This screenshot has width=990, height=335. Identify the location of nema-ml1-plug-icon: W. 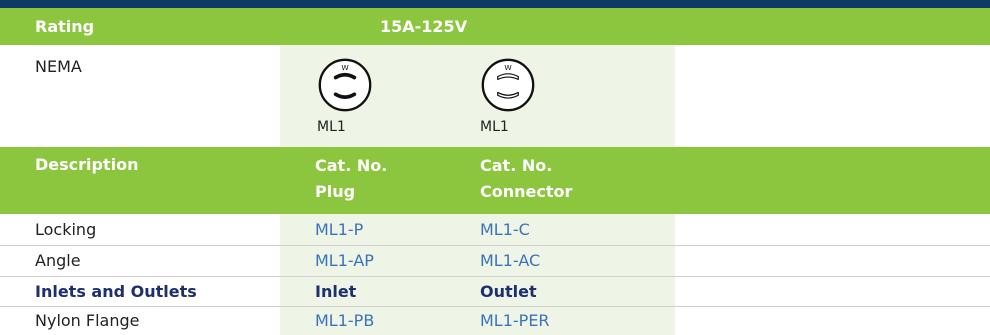
(345, 85).